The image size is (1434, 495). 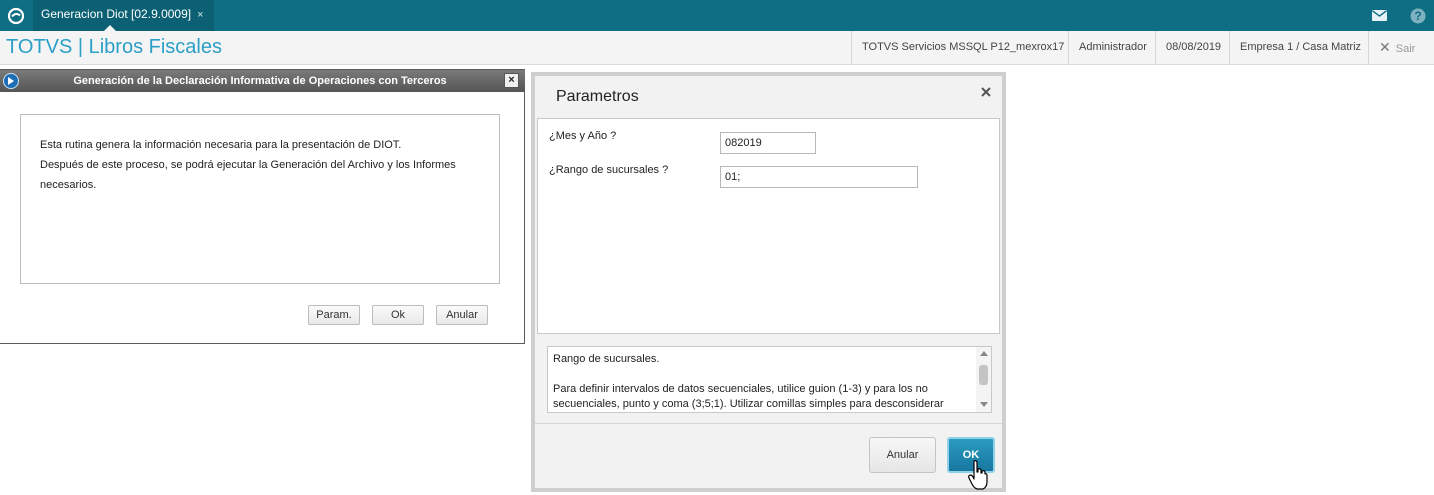 What do you see at coordinates (200, 15) in the screenshot?
I see `tab-close-icon: ×` at bounding box center [200, 15].